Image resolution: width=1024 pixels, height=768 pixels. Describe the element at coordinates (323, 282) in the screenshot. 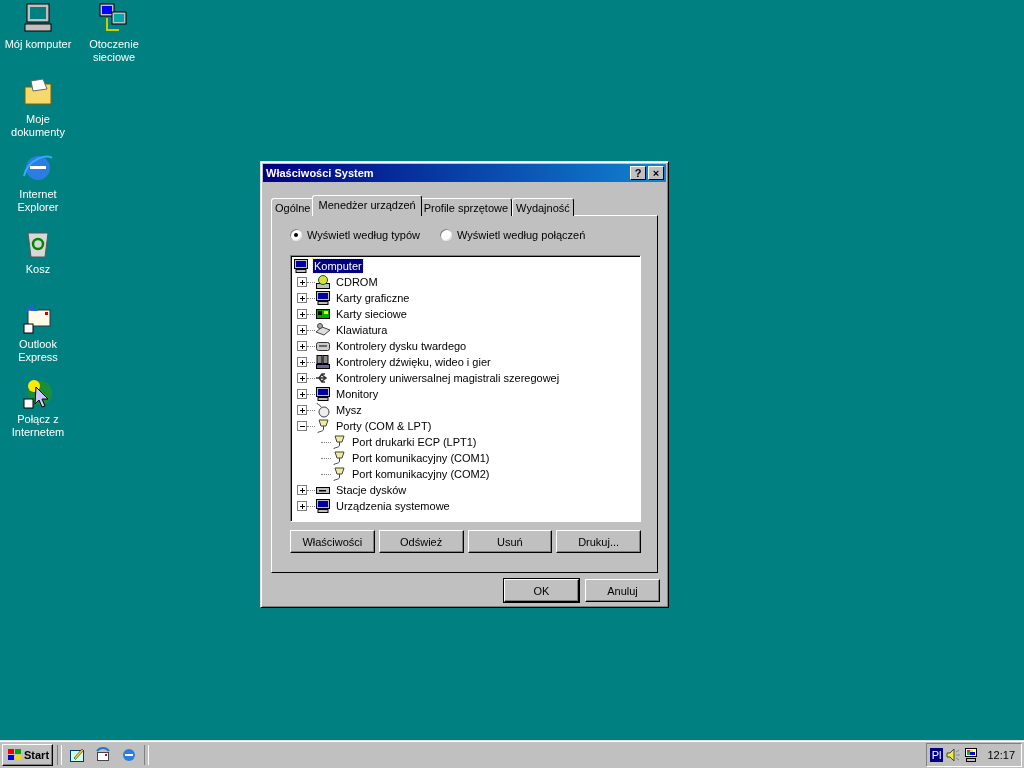

I see `cd-drive-icon` at that location.